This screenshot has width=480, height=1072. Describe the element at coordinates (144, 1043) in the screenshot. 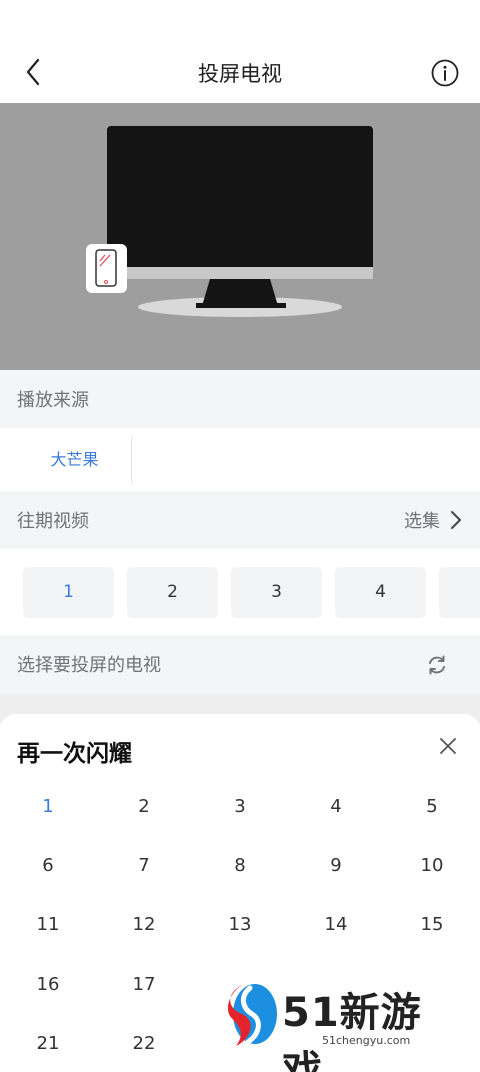

I see `episode-number: 22` at that location.